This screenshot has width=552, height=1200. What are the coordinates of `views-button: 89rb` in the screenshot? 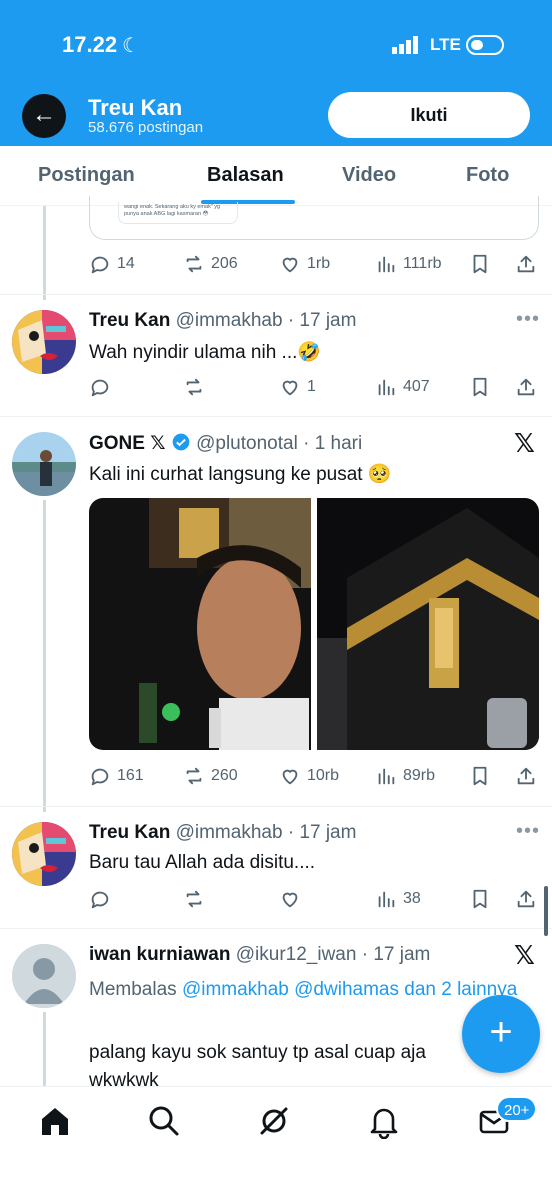 It's located at (405, 776).